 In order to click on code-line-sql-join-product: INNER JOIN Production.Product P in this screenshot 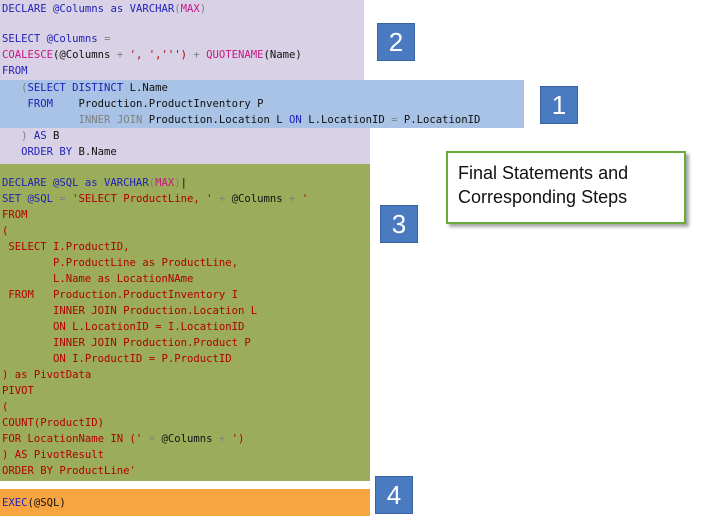, I will do `click(126, 343)`.